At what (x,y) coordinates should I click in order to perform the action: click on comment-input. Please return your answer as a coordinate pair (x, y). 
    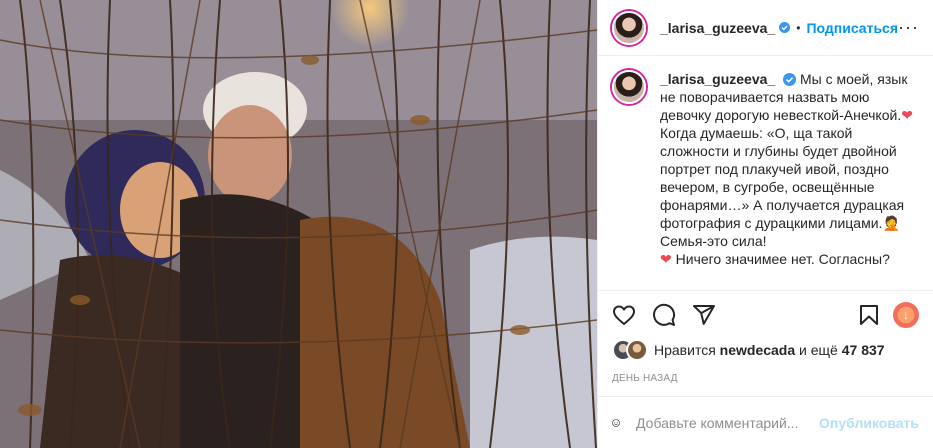
    Looking at the image, I should click on (727, 422).